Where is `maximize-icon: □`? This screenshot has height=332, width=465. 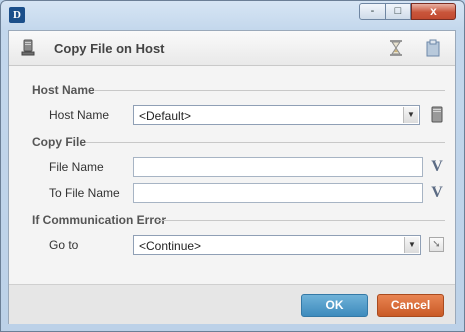
maximize-icon: □ is located at coordinates (398, 11).